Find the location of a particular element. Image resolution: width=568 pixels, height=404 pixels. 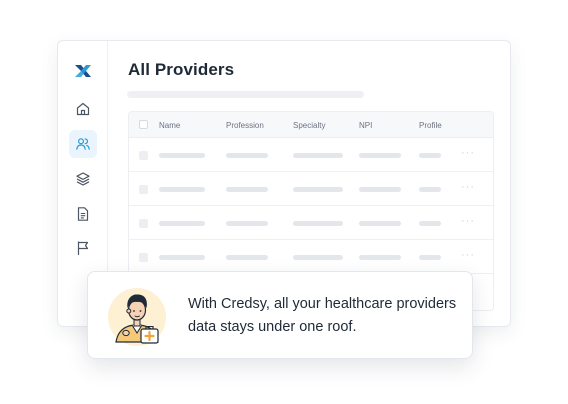

column-header-profile: Profile is located at coordinates (430, 125).